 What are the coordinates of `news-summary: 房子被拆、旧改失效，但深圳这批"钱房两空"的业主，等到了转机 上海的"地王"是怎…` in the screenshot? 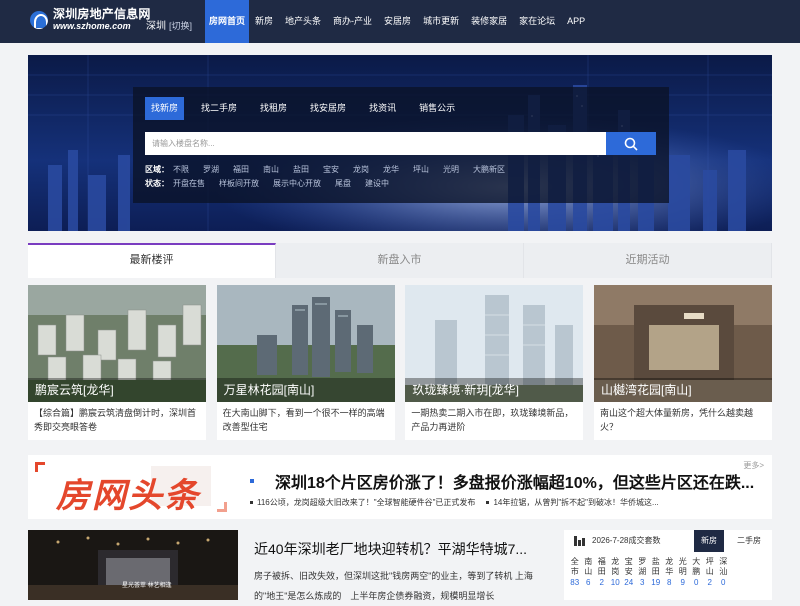 It's located at (404, 586).